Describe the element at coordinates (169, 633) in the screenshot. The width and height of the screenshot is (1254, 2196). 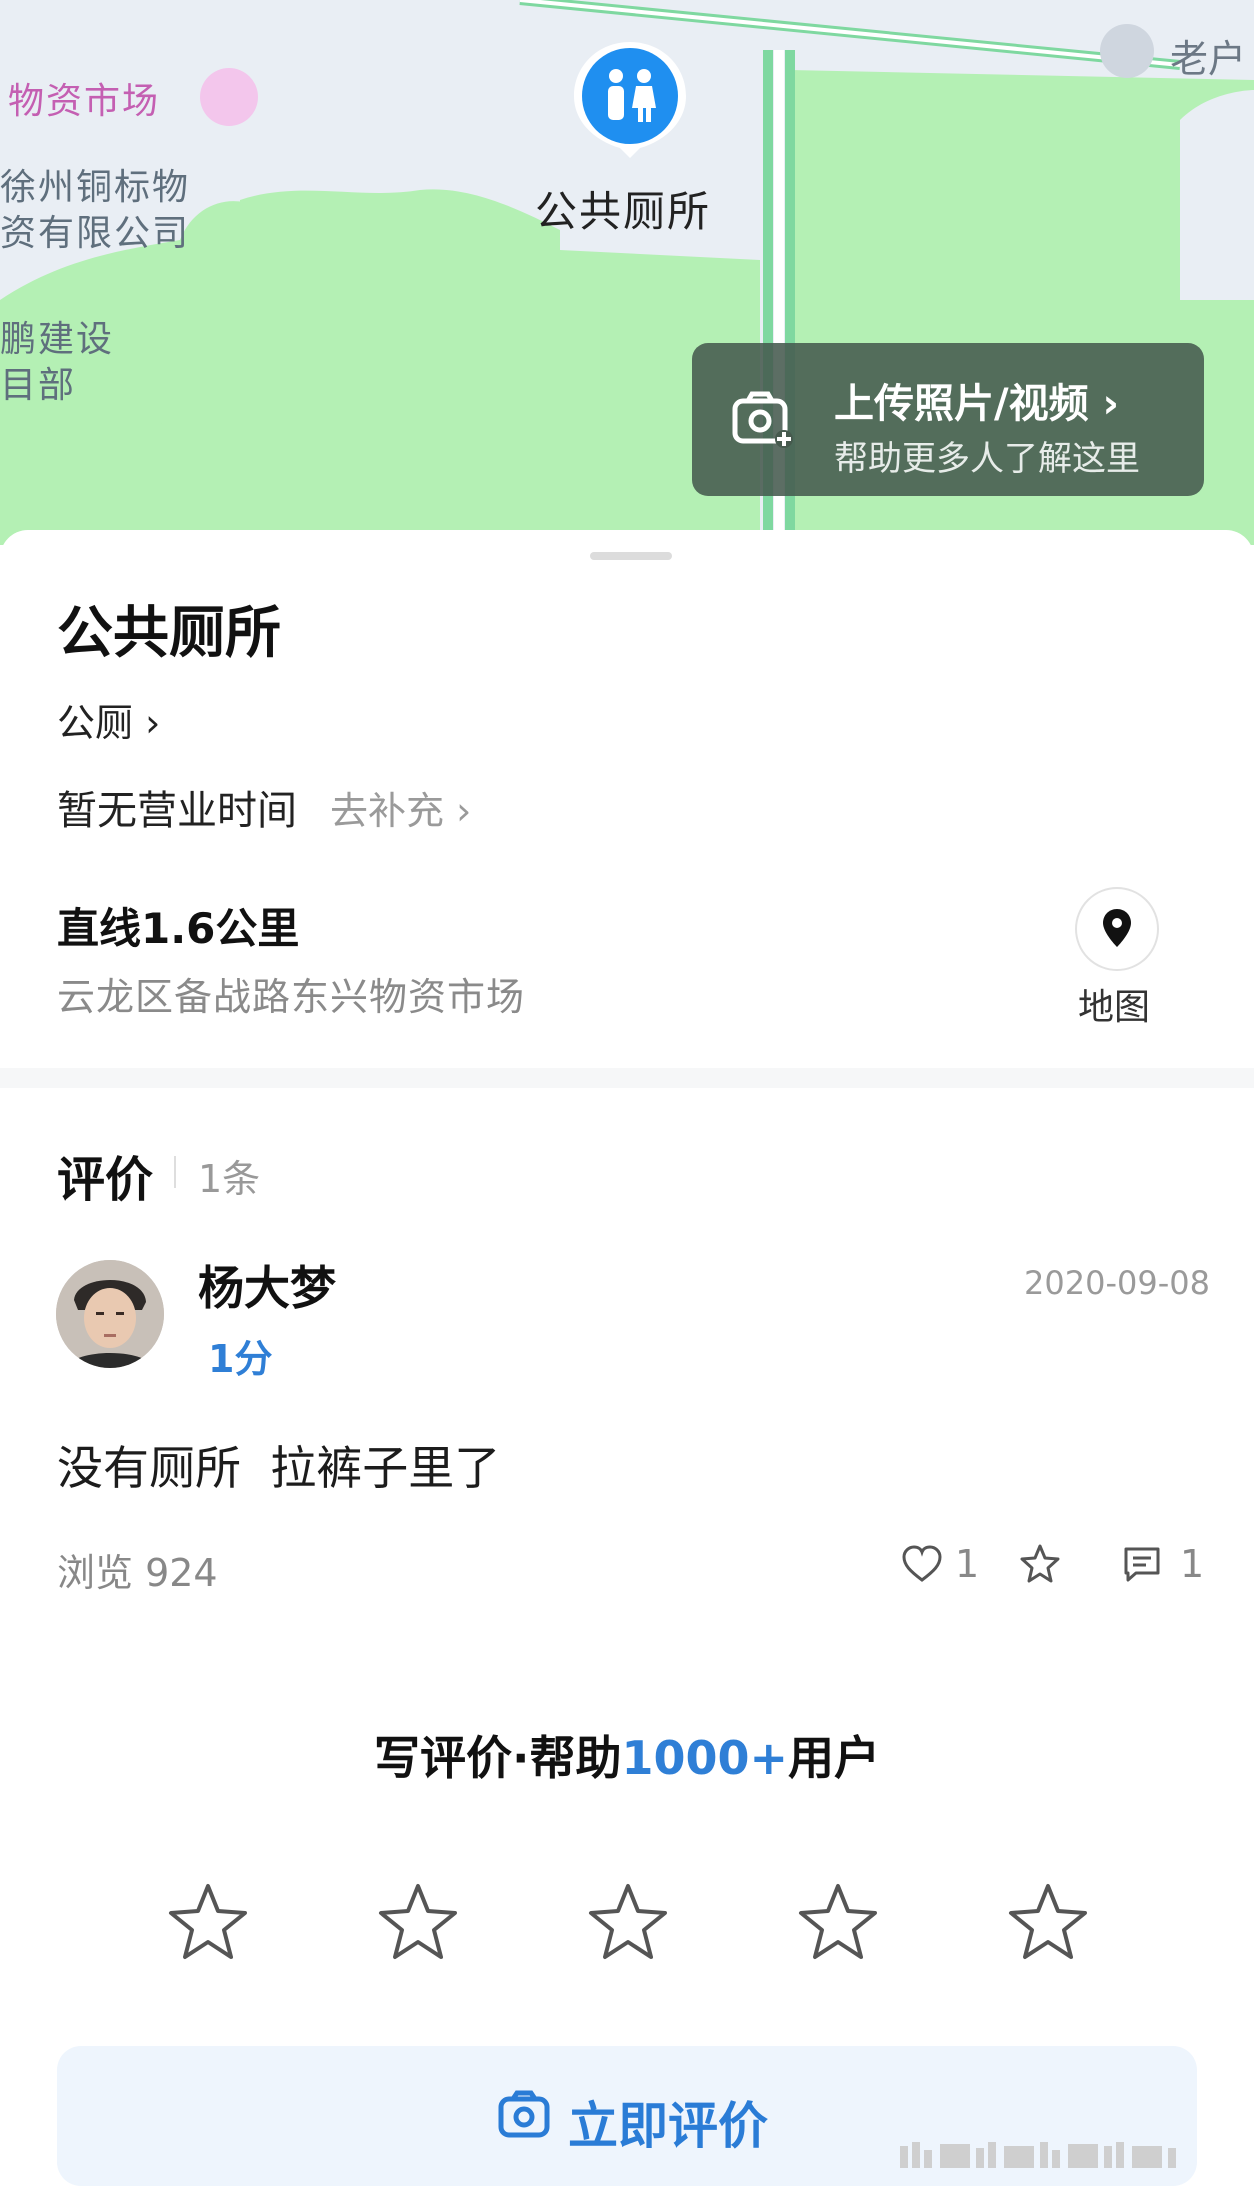
I see `place-title: 公共厕所` at that location.